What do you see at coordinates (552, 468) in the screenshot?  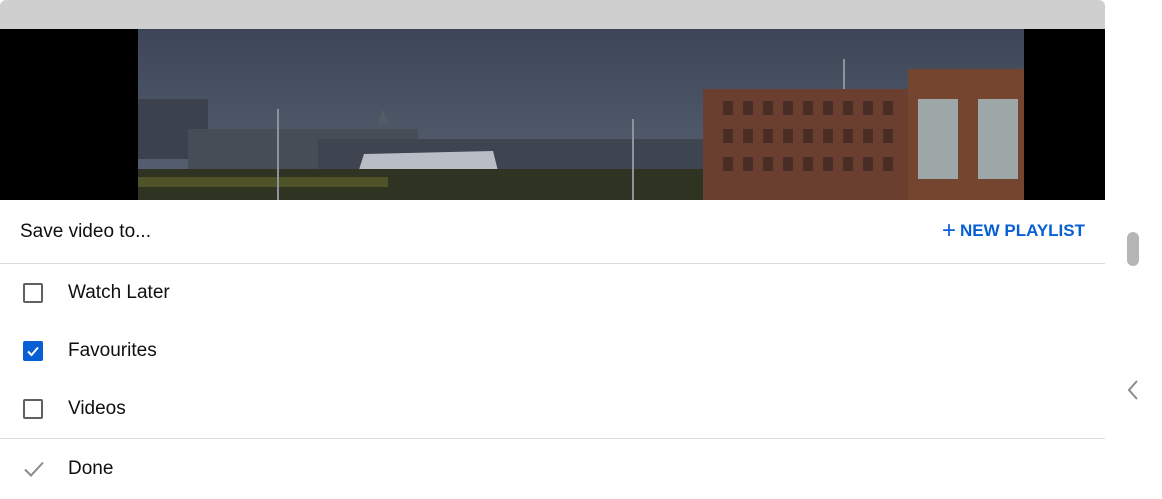 I see `done-button: Done` at bounding box center [552, 468].